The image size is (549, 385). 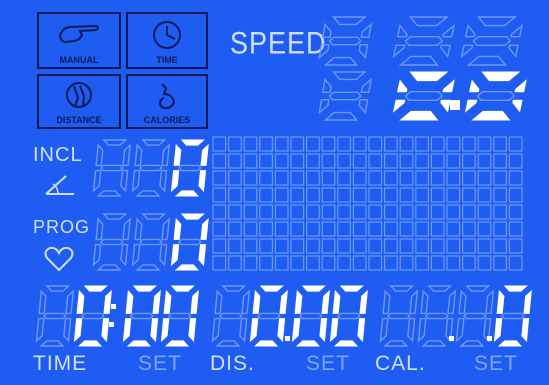 What do you see at coordinates (113, 306) in the screenshot?
I see `time-colon-top` at bounding box center [113, 306].